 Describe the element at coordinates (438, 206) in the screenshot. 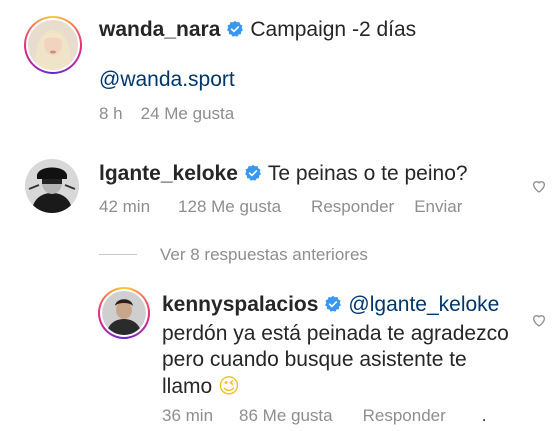

I see `send-button: Enviar` at that location.